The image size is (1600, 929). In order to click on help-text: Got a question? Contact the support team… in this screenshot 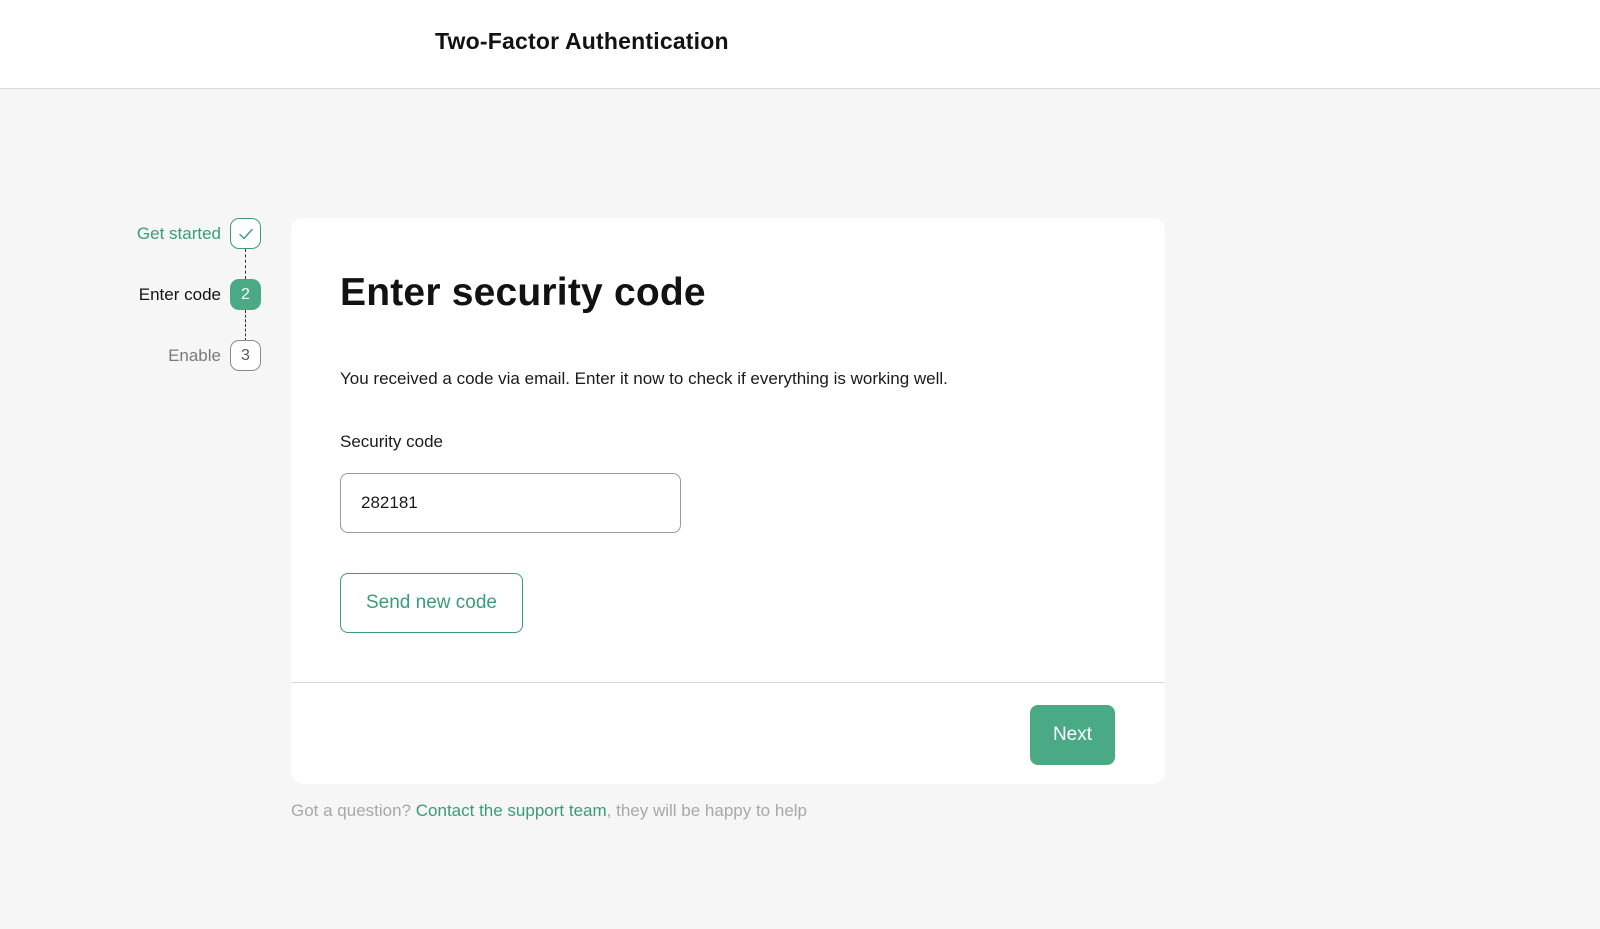, I will do `click(549, 811)`.